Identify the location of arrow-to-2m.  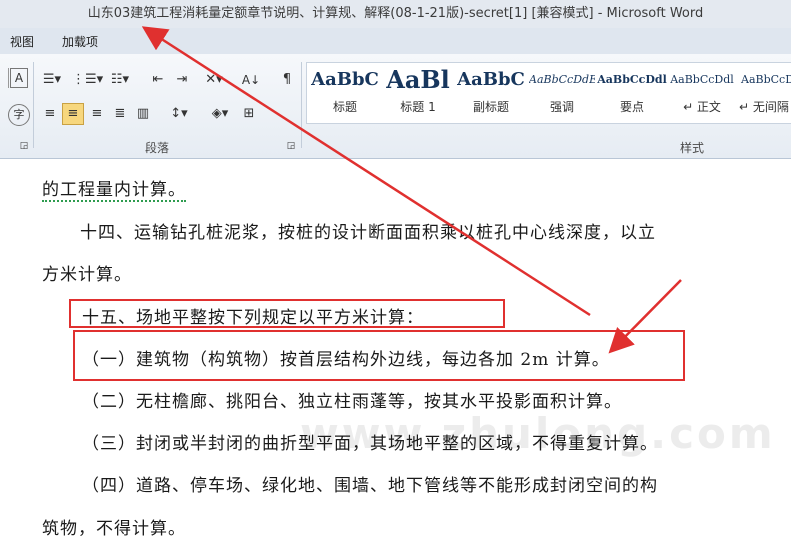
(645, 316).